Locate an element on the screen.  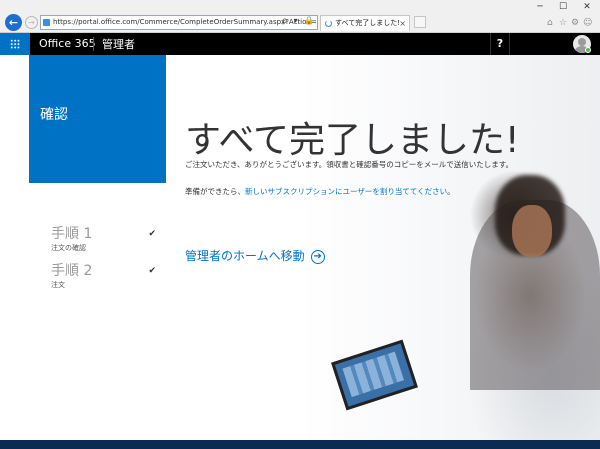
home-icon: ⌂ is located at coordinates (550, 23).